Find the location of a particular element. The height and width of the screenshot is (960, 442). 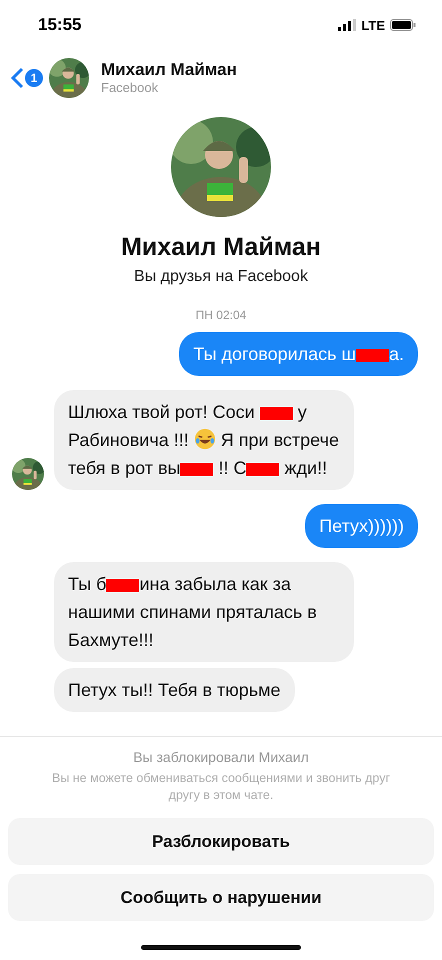

unblock-button: Разблокировать is located at coordinates (221, 841).